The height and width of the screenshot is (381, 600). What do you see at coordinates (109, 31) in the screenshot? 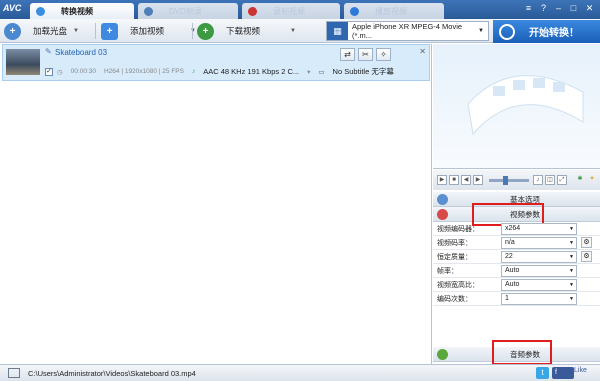
I see `add-video-icon: +` at bounding box center [109, 31].